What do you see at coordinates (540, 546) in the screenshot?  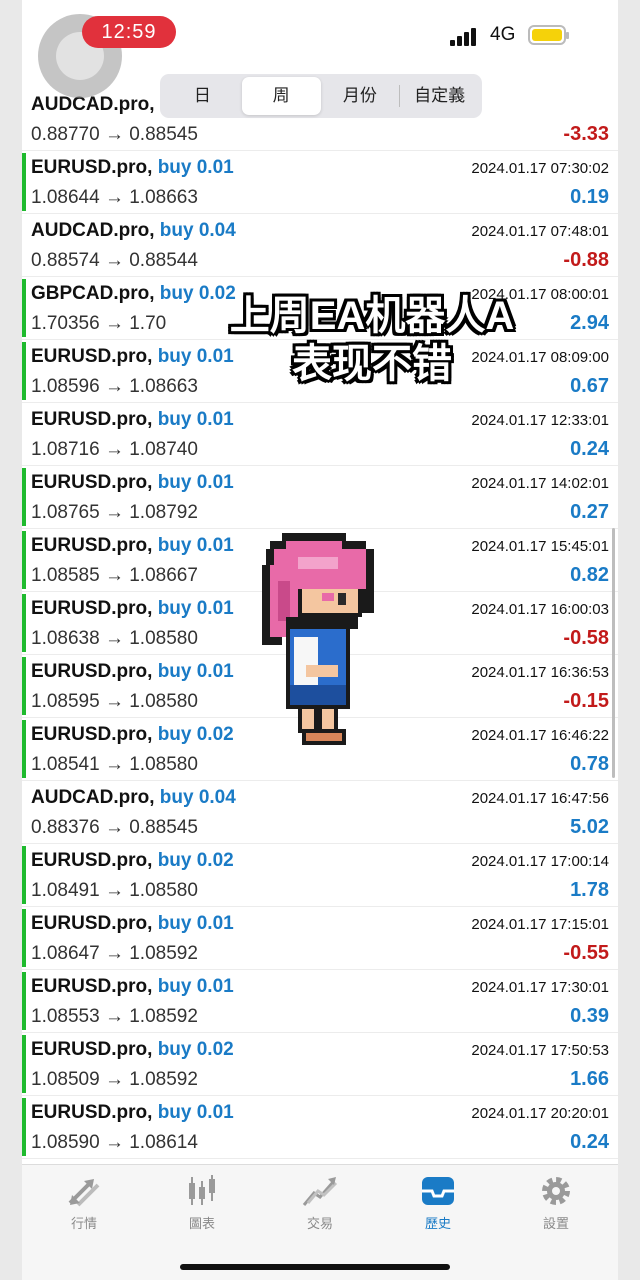 I see `trade-close-time: 2024.01.17 15:45:01` at bounding box center [540, 546].